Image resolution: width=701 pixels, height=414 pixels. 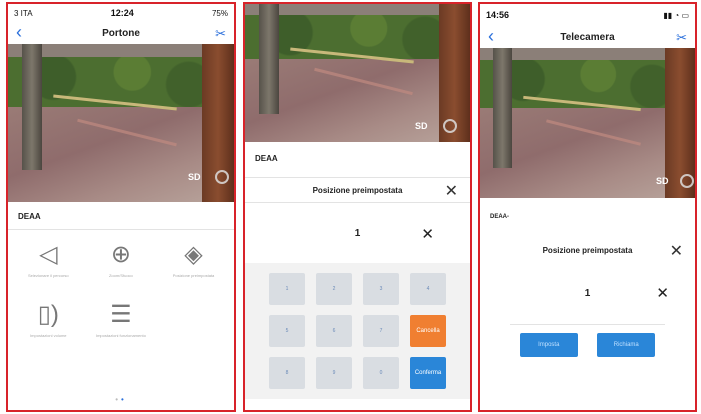 What do you see at coordinates (587, 15) in the screenshot?
I see `status-bar: 14:56 ▮▮ ◔ ▭` at bounding box center [587, 15].